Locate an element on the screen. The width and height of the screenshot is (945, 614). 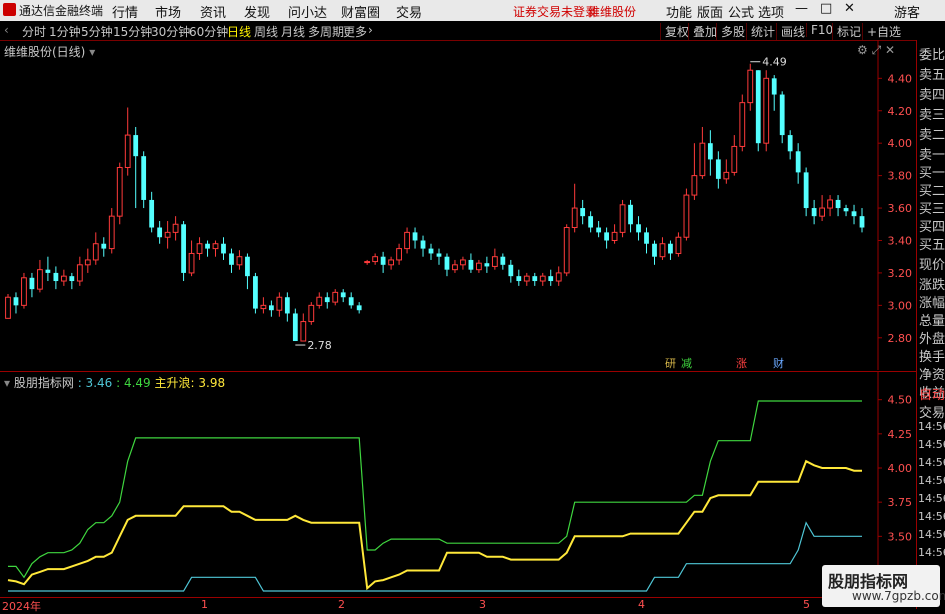
tool-overlay: 叠加 is located at coordinates (702, 31).